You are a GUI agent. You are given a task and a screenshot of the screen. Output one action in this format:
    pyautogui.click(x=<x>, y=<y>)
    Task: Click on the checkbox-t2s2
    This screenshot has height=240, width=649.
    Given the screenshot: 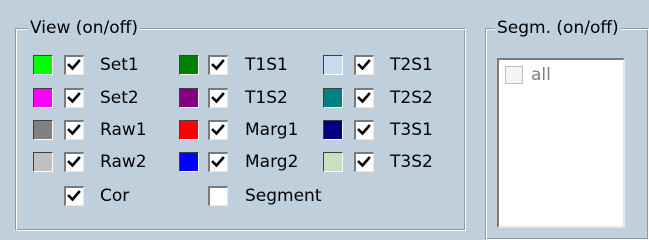 What is the action you would take?
    pyautogui.click(x=364, y=98)
    